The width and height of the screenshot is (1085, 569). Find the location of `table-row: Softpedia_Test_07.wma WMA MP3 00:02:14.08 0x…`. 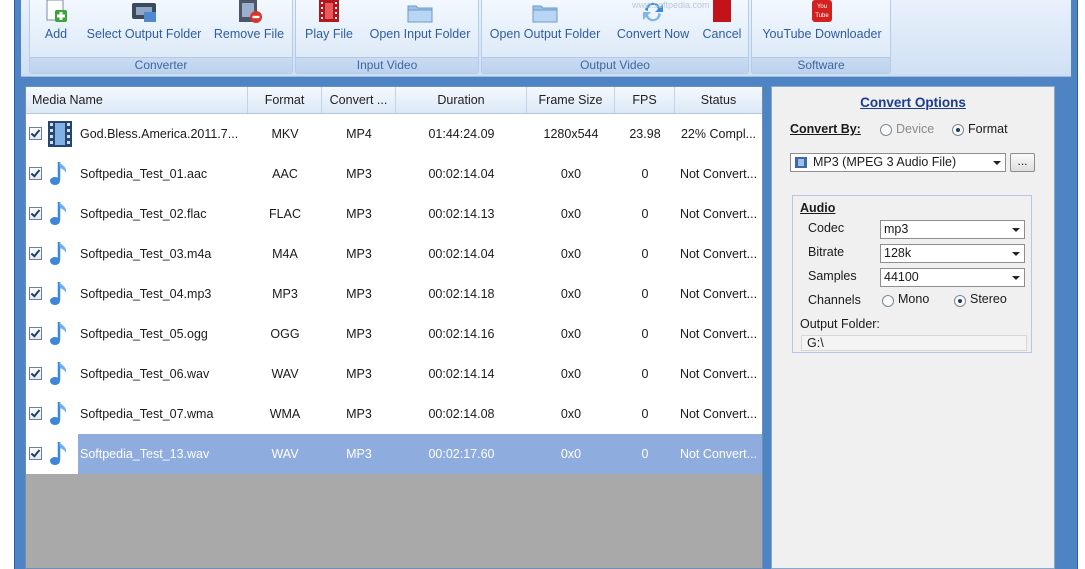

table-row: Softpedia_Test_07.wma WMA MP3 00:02:14.08 0x… is located at coordinates (394, 414).